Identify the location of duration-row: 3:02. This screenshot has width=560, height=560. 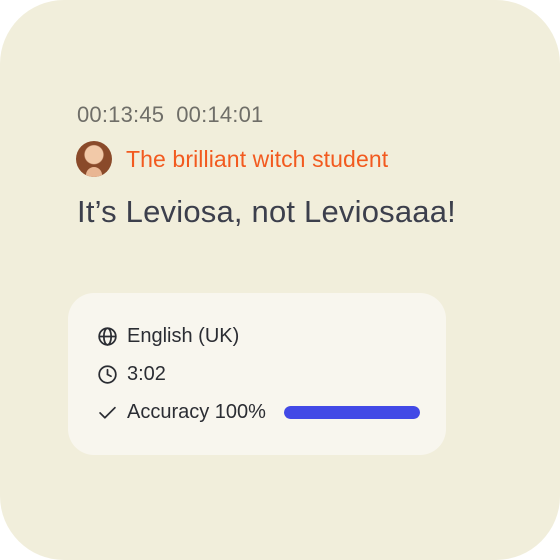
(131, 374).